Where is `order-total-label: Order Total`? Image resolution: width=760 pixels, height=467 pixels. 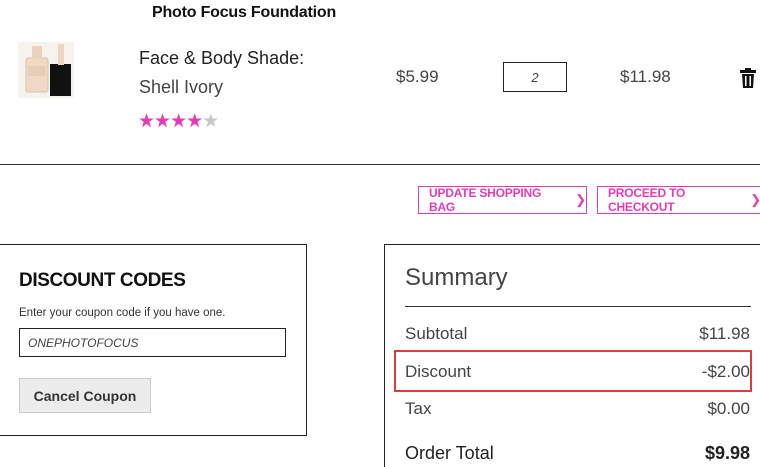
order-total-label: Order Total is located at coordinates (449, 453).